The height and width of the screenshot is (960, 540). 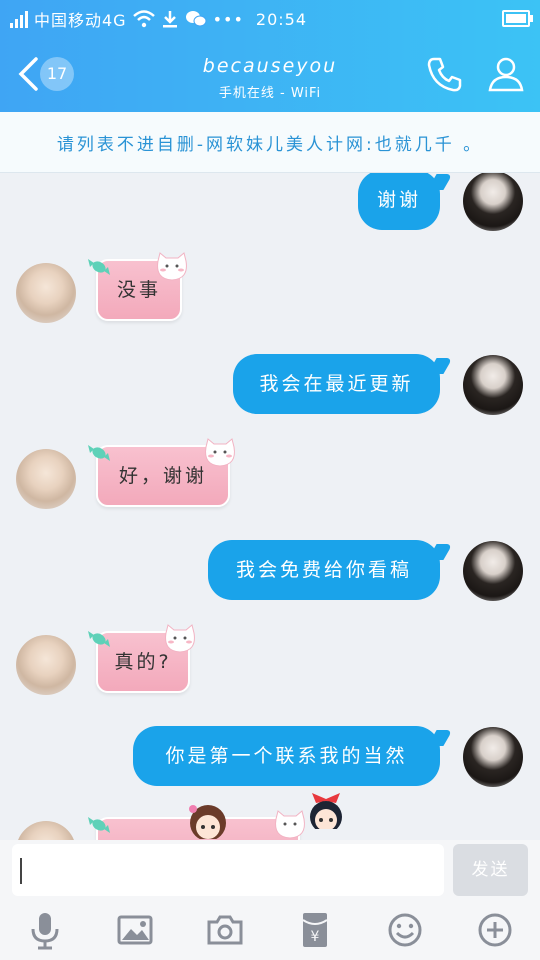 I want to click on message-input, so click(x=228, y=870).